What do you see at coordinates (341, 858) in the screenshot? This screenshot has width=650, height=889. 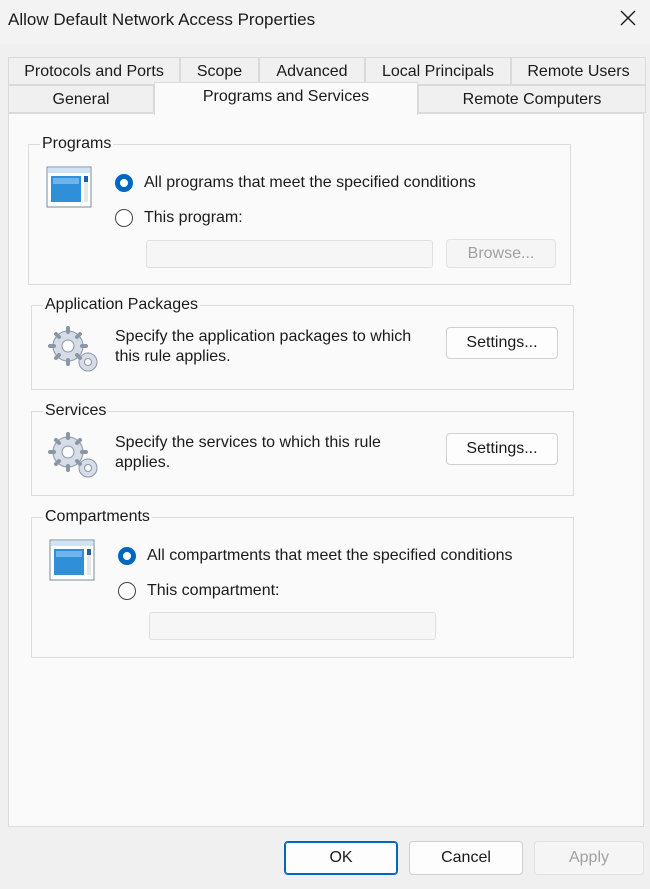 I see `ok-button: OK` at bounding box center [341, 858].